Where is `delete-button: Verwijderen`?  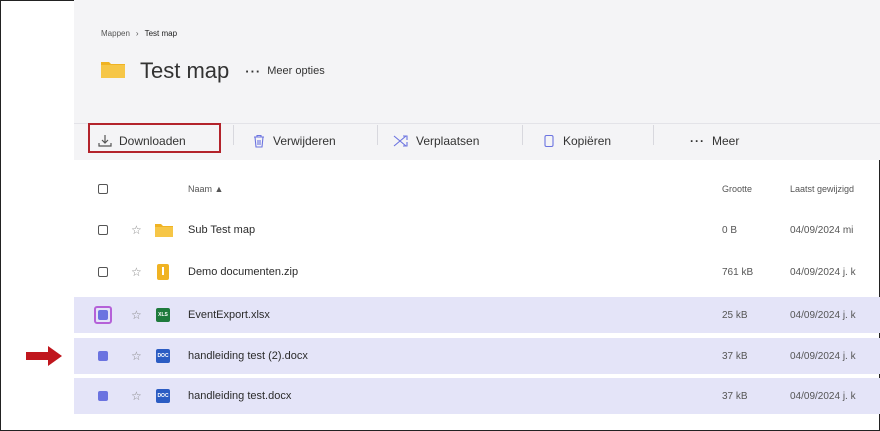
delete-button: Verwijderen is located at coordinates (294, 141).